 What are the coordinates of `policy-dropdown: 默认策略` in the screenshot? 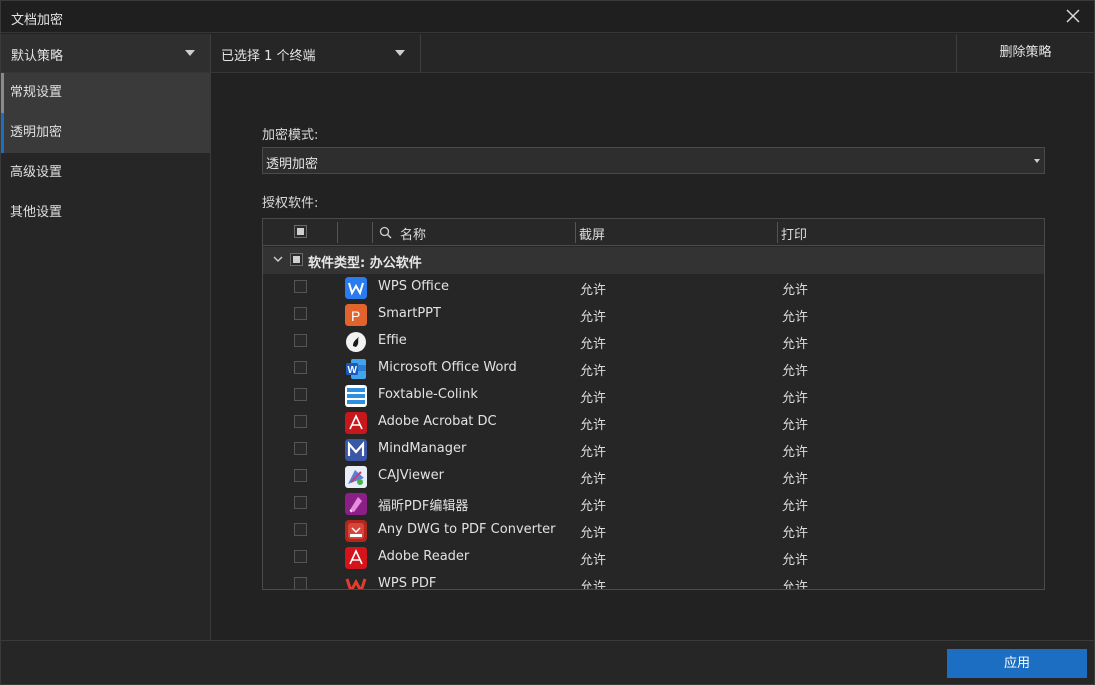 It's located at (106, 53).